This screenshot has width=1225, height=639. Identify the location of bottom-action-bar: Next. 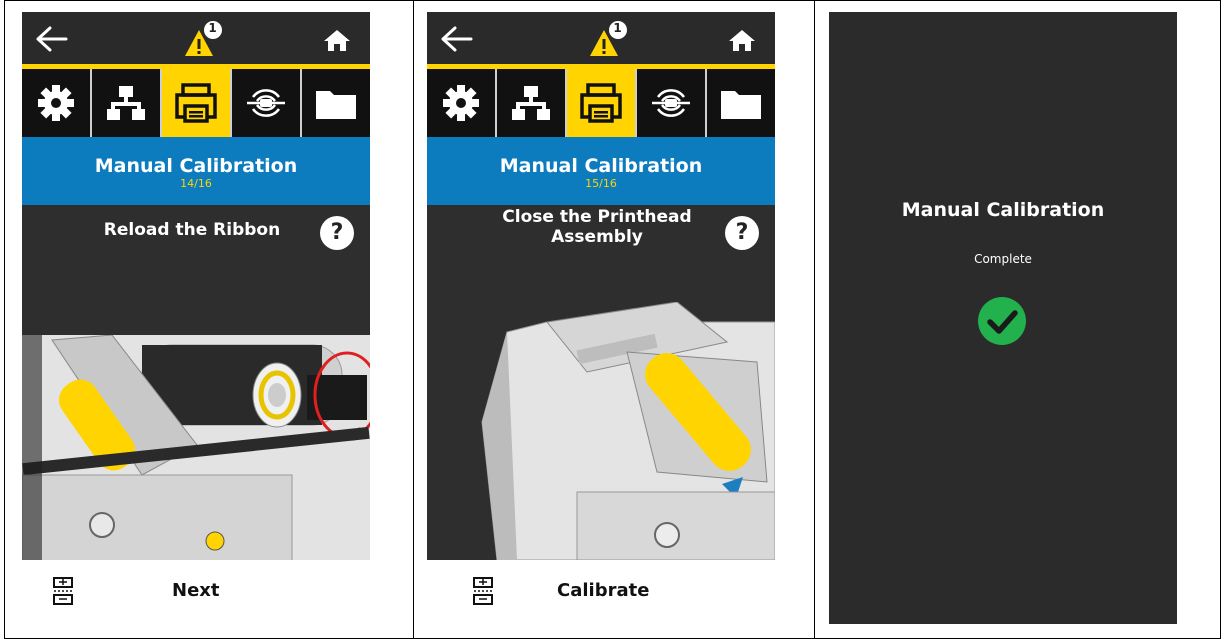
(196, 592).